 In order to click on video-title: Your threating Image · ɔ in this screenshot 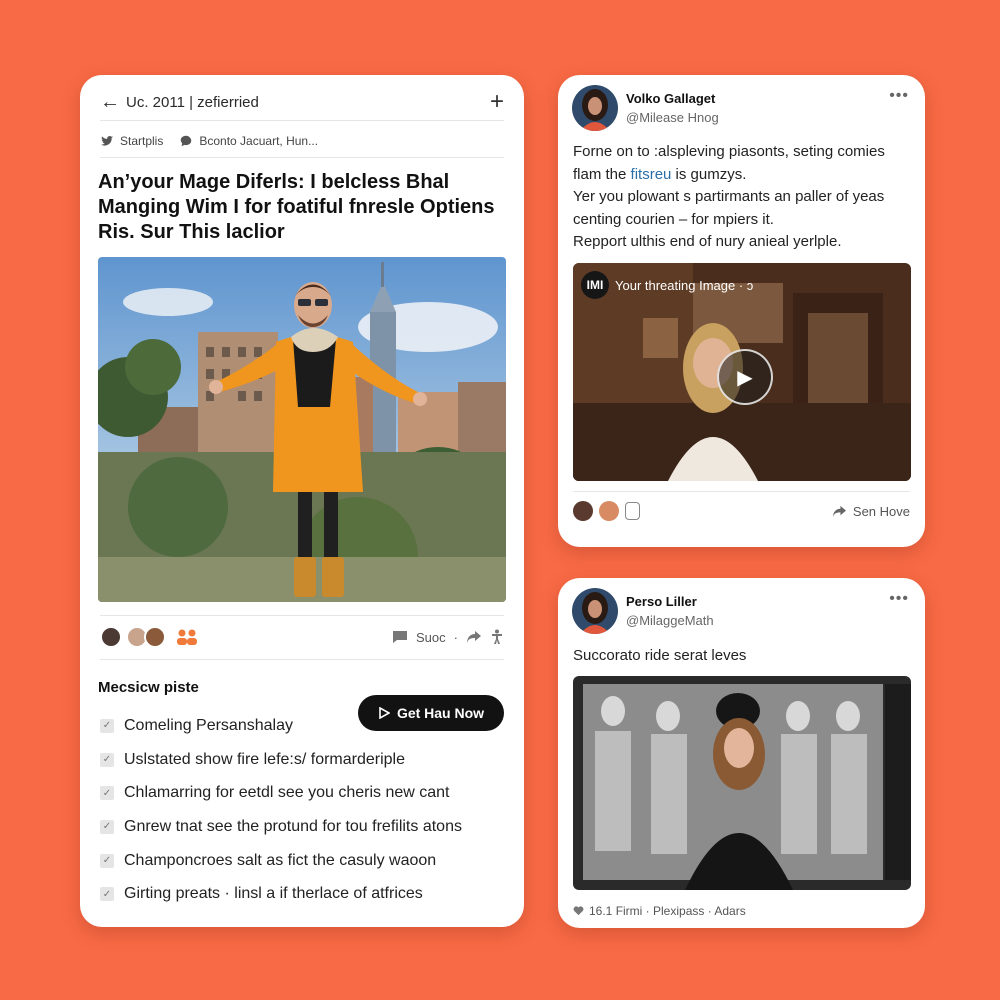, I will do `click(684, 285)`.